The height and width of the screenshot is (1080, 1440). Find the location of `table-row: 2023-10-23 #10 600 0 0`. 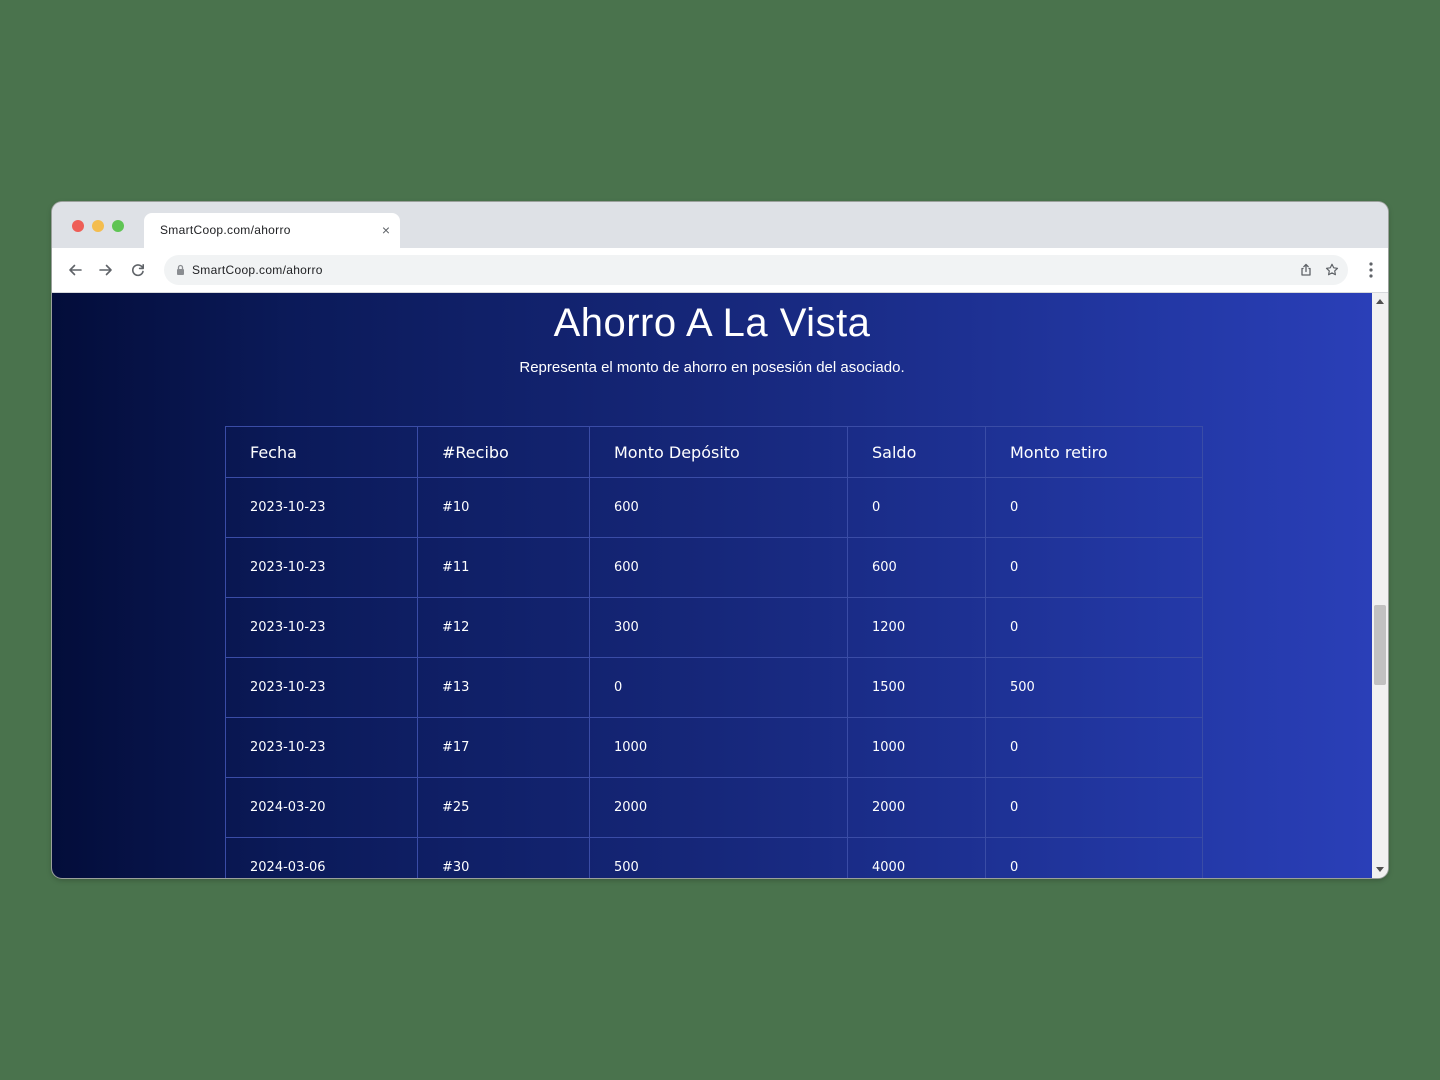

table-row: 2023-10-23 #10 600 0 0 is located at coordinates (714, 507).